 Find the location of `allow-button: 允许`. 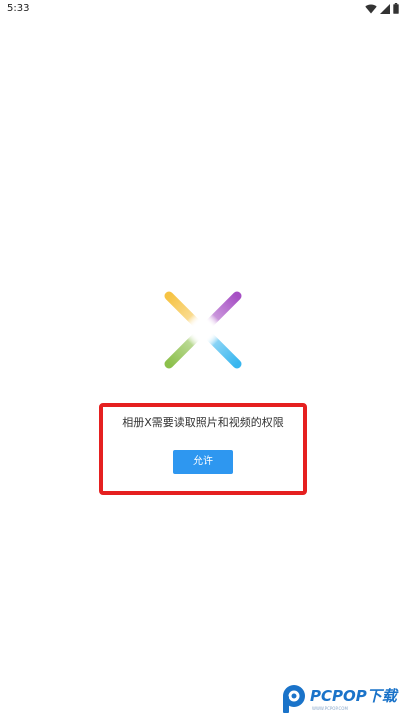

allow-button: 允许 is located at coordinates (203, 462).